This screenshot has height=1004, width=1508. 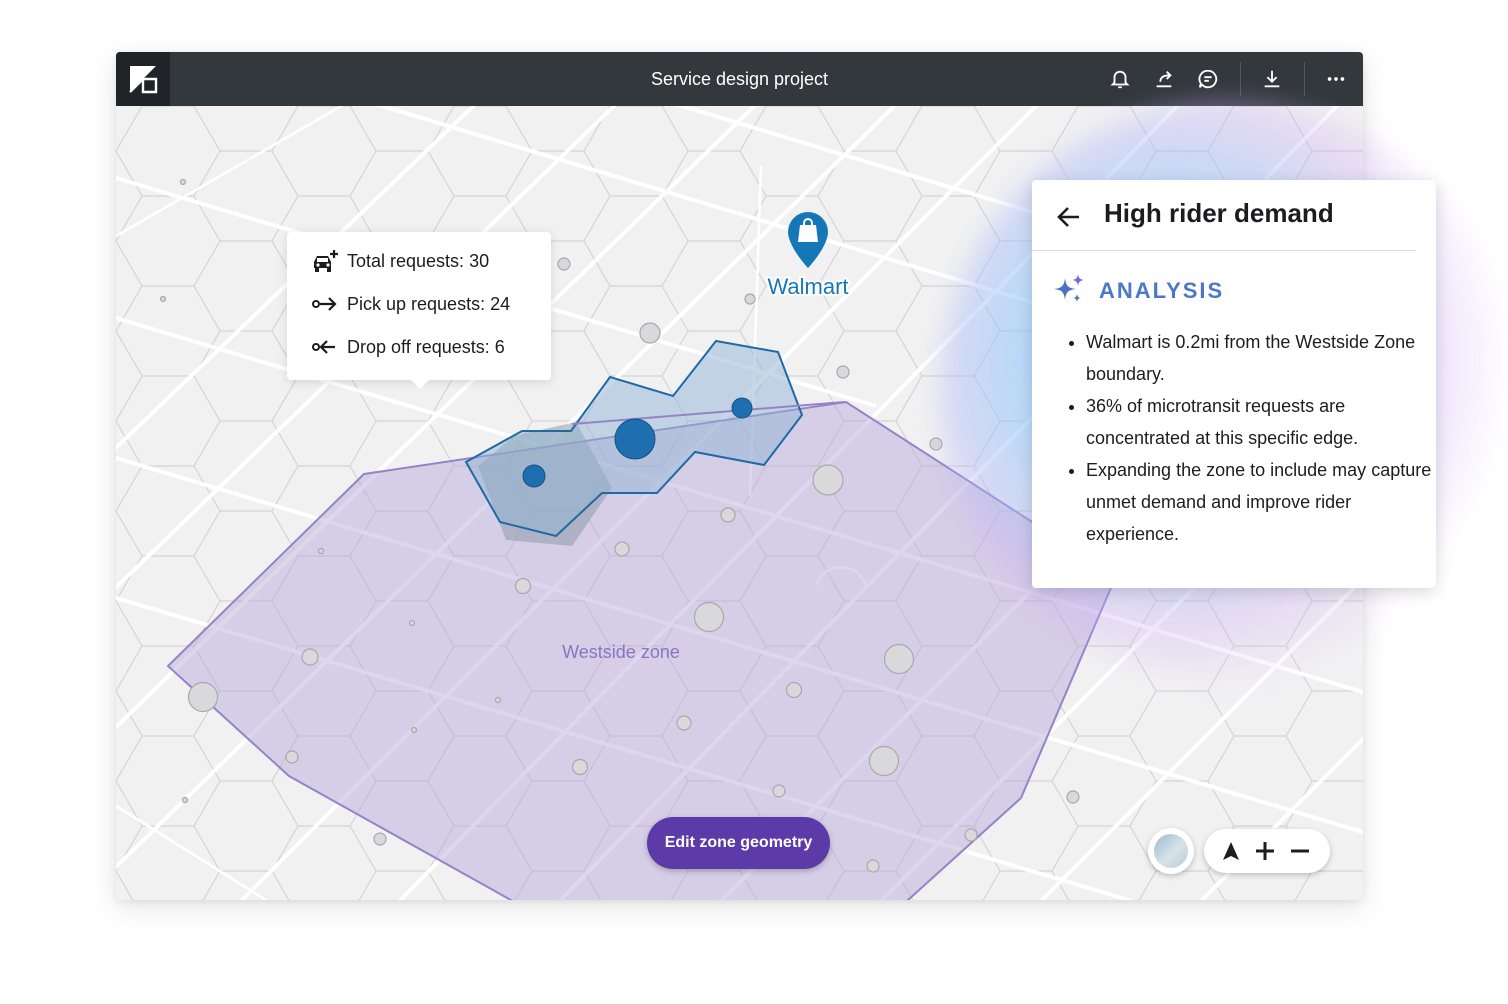 What do you see at coordinates (1336, 79) in the screenshot?
I see `more-icon` at bounding box center [1336, 79].